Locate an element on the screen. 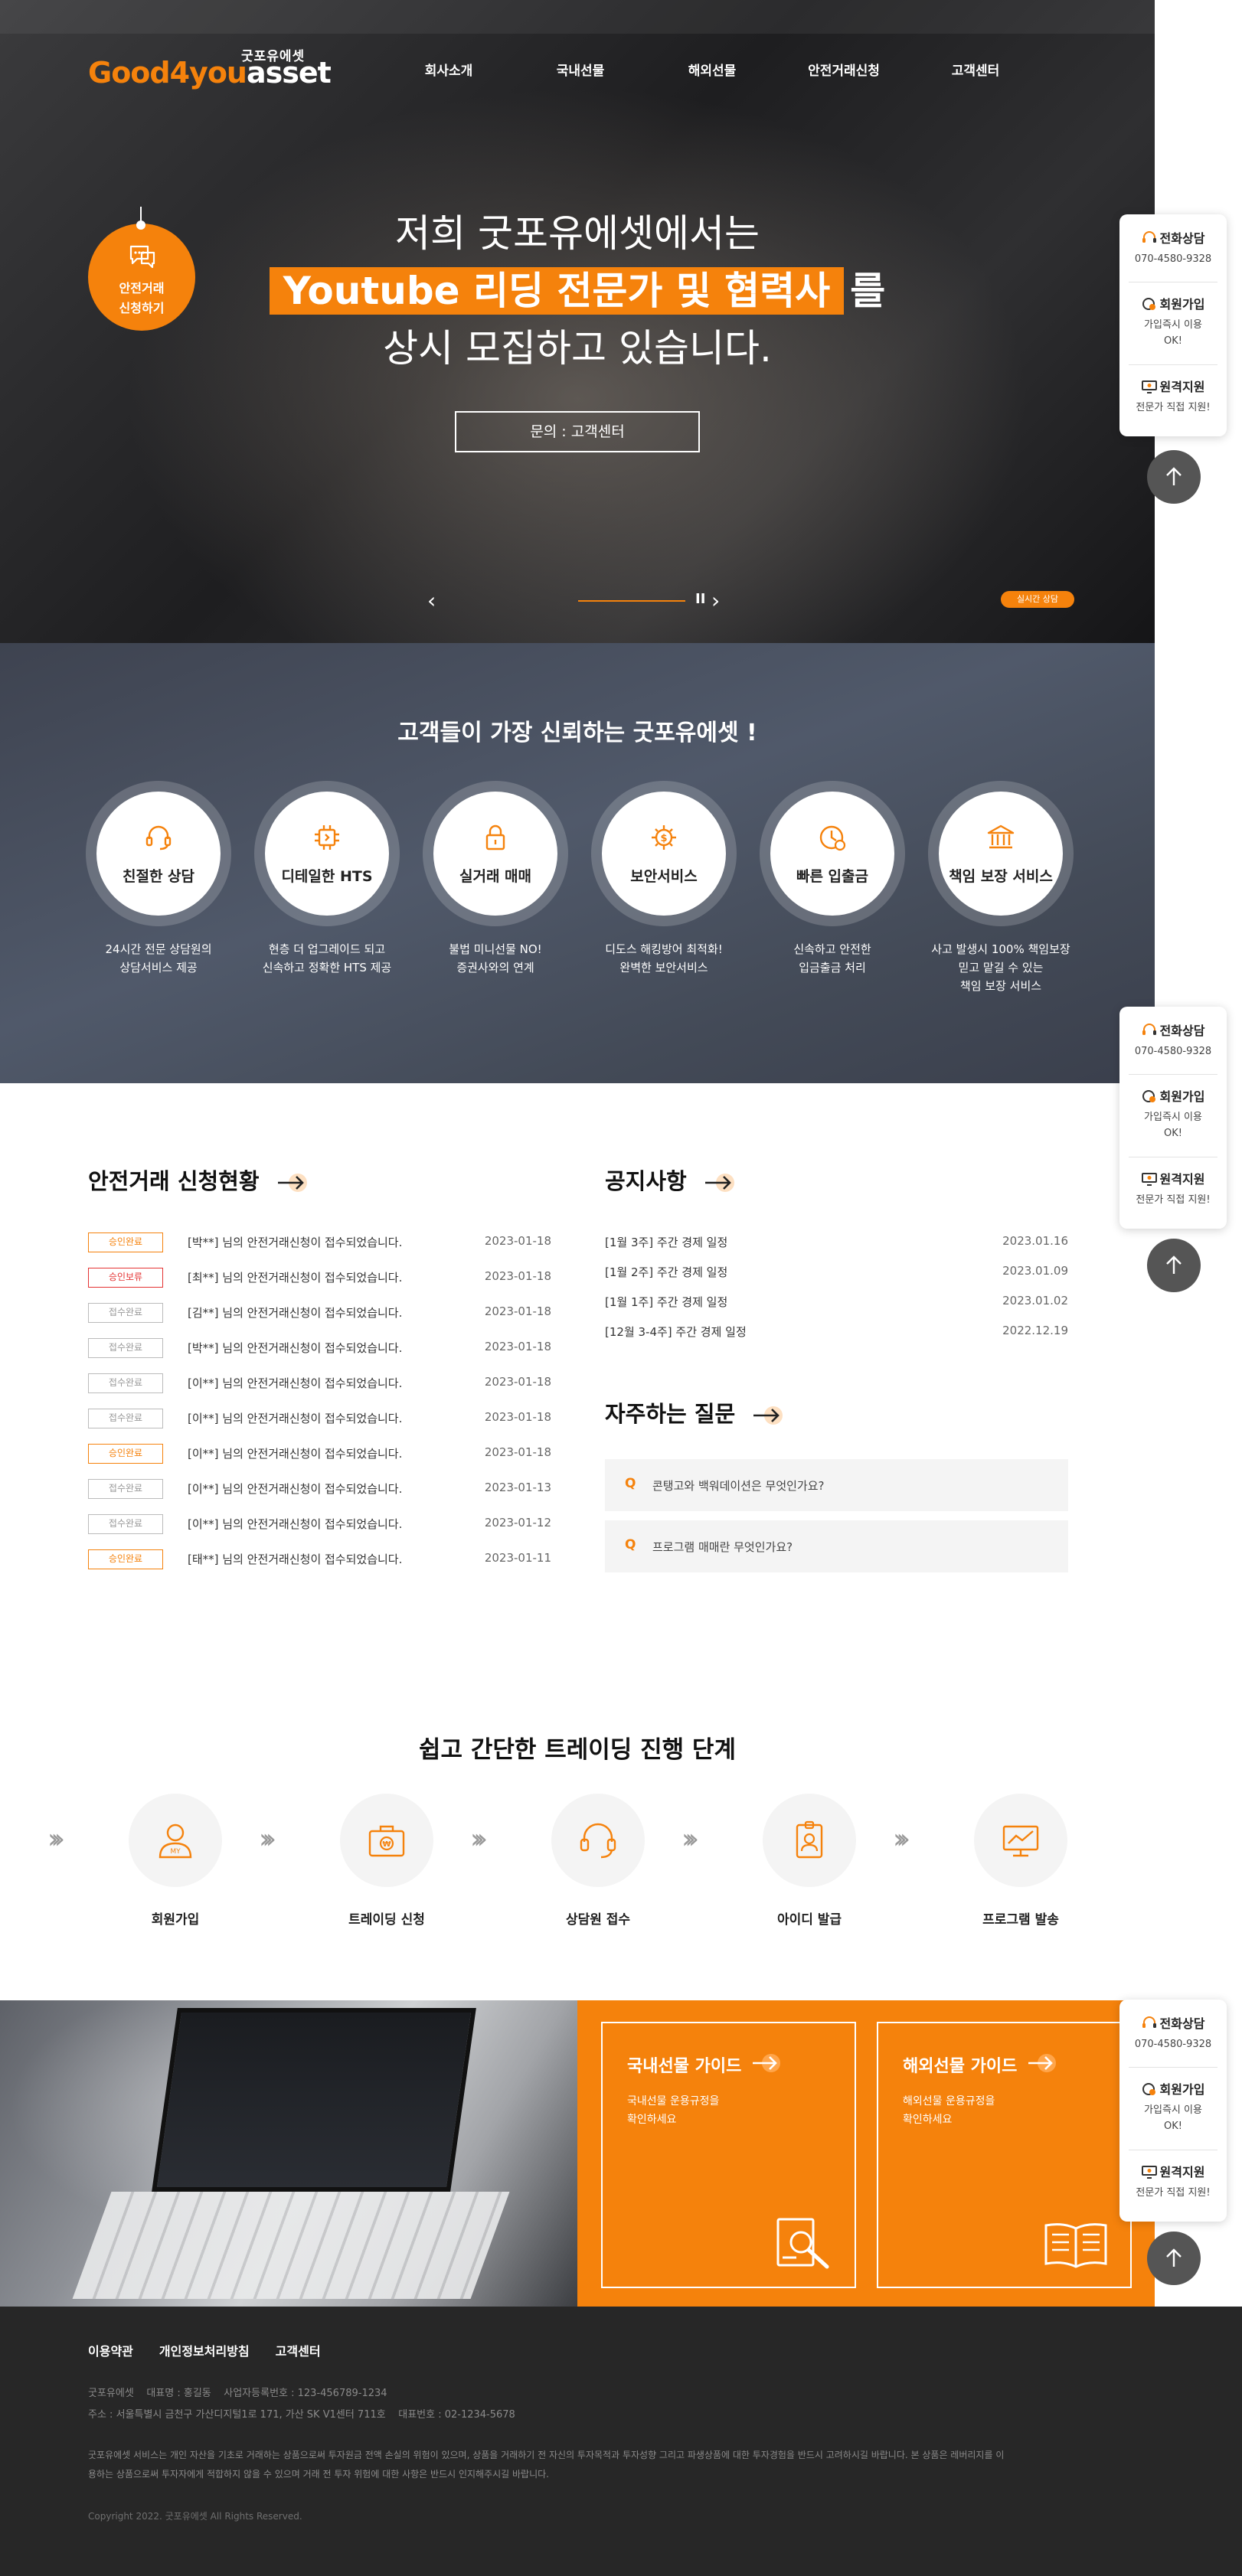 The width and height of the screenshot is (1242, 2576). keyboard is located at coordinates (291, 2245).